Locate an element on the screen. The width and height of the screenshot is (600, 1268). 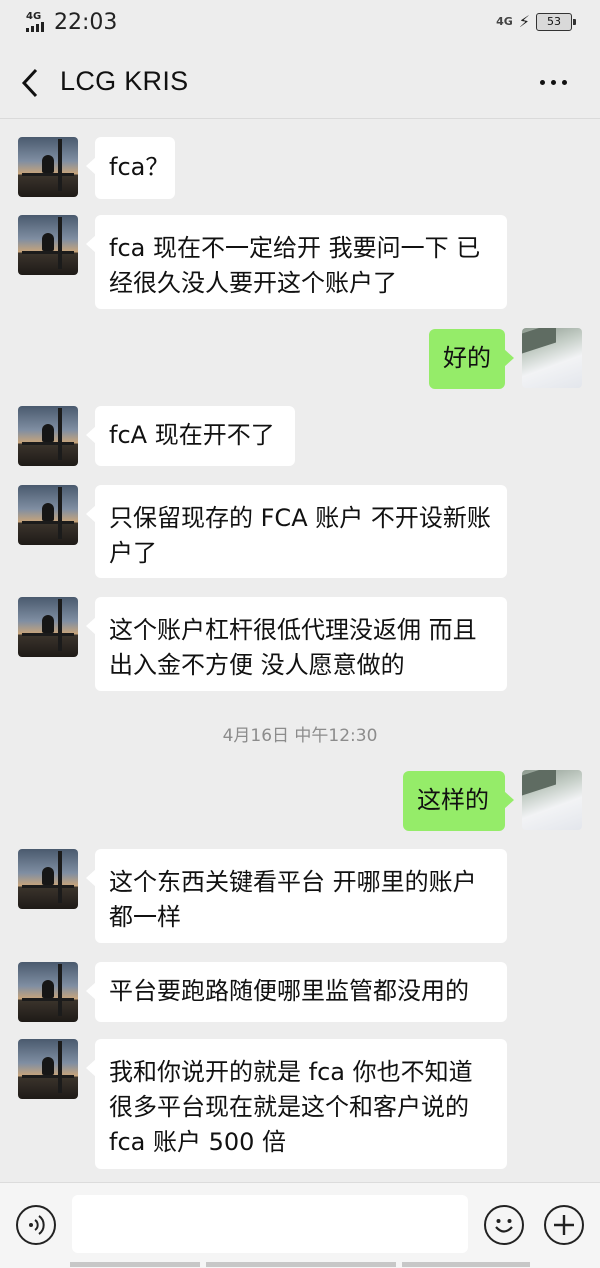
chat-header: LCG KRIS is located at coordinates (300, 83).